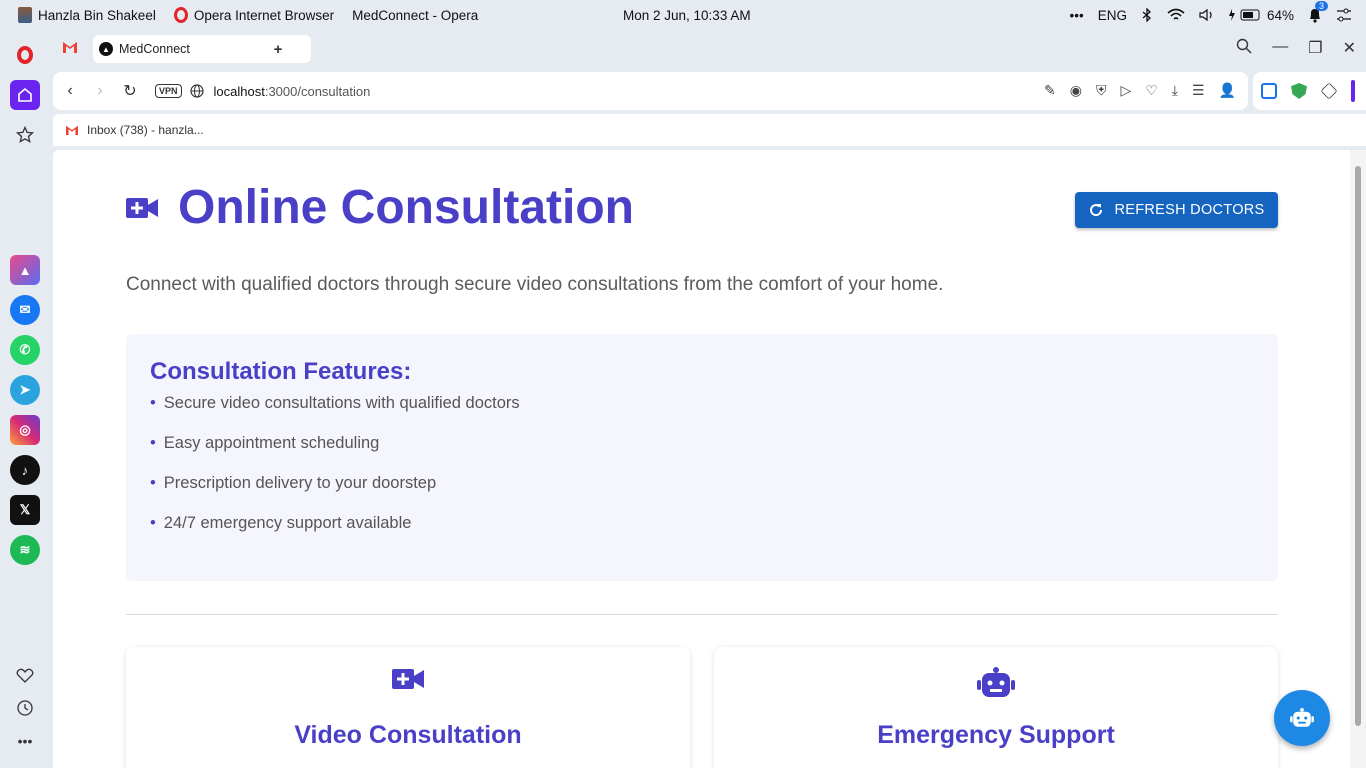  What do you see at coordinates (278, 49) in the screenshot?
I see `new-tab-button: +` at bounding box center [278, 49].